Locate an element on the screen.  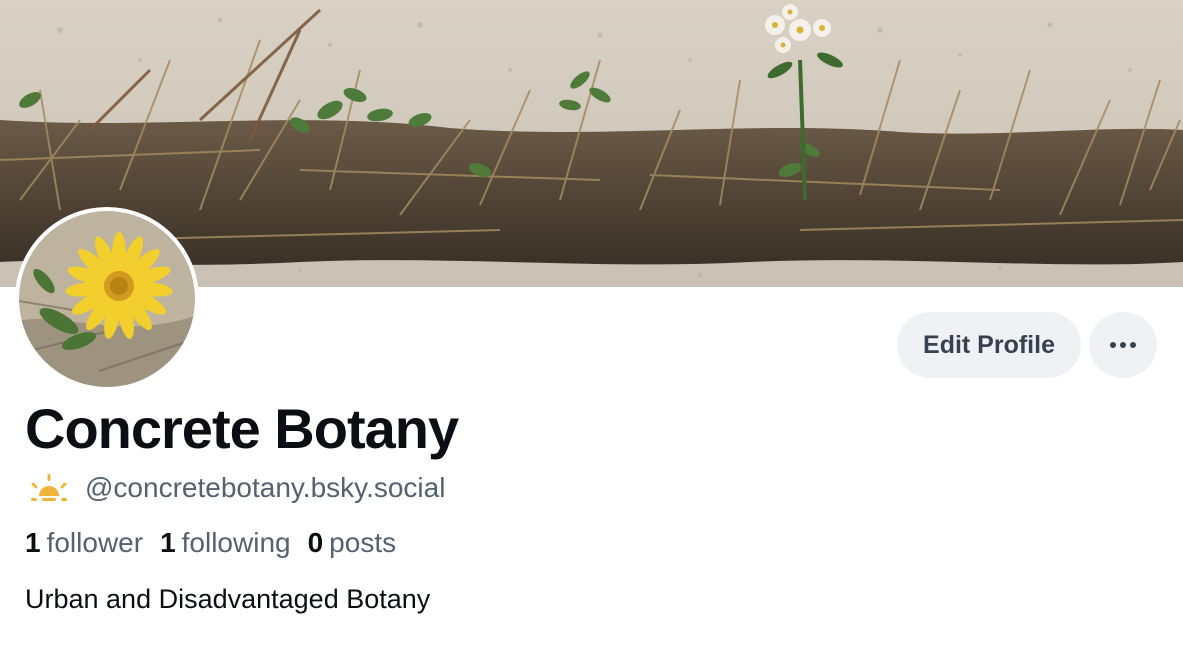
ellipsis-icon is located at coordinates (1123, 345).